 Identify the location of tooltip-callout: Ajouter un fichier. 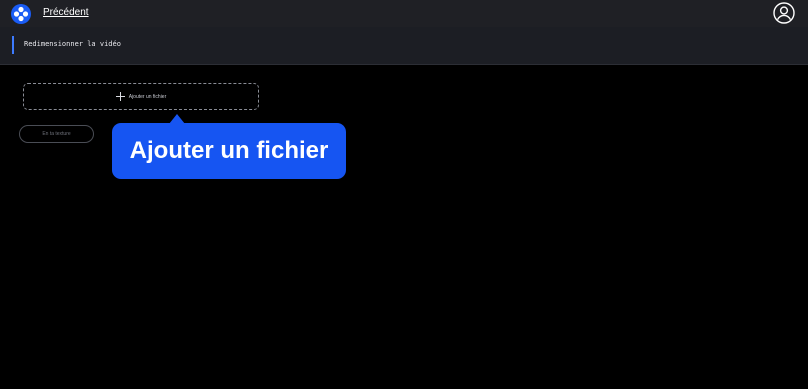
(229, 151).